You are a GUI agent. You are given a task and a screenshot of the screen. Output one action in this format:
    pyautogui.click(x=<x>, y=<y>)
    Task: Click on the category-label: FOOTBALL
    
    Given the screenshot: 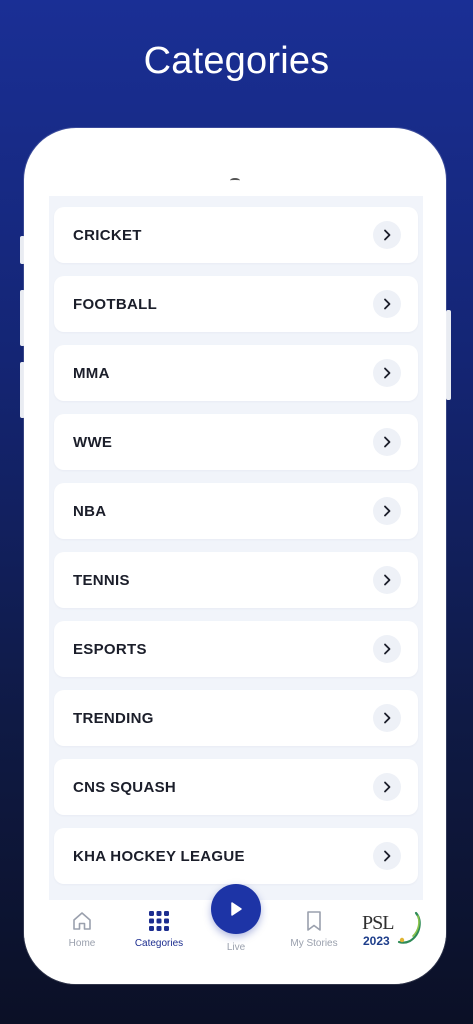 What is the action you would take?
    pyautogui.click(x=115, y=304)
    